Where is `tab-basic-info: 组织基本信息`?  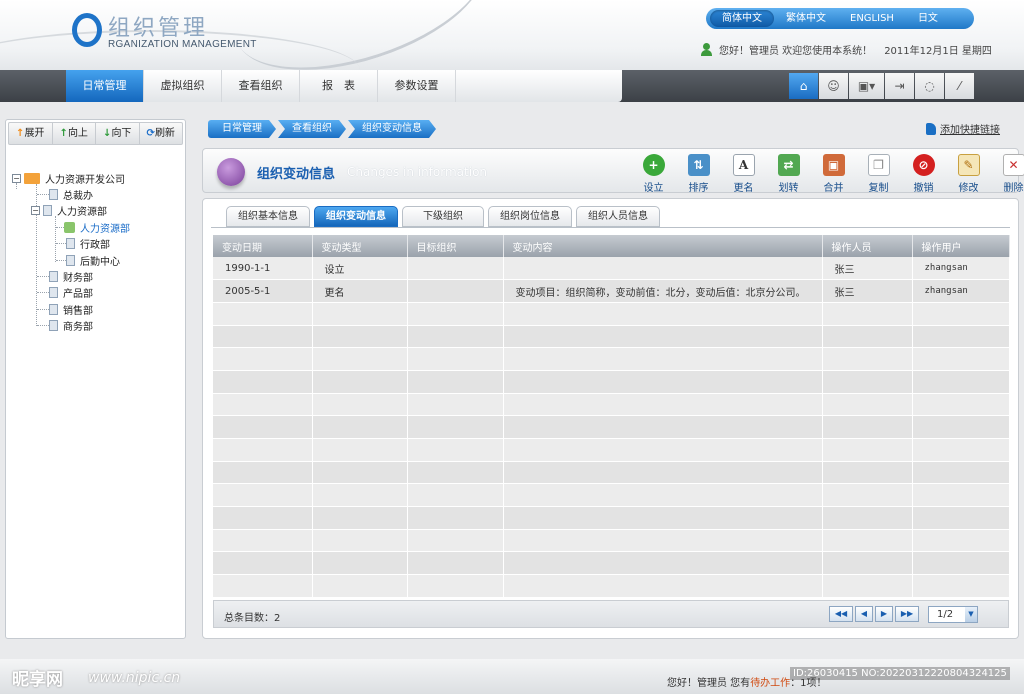
tab-basic-info: 组织基本信息 is located at coordinates (268, 216).